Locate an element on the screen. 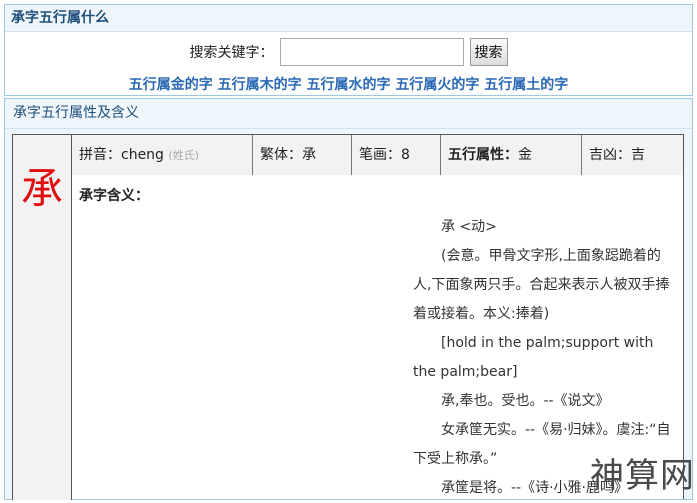 This screenshot has width=697, height=503. search-row: 搜索关键字： 搜索 is located at coordinates (348, 52).